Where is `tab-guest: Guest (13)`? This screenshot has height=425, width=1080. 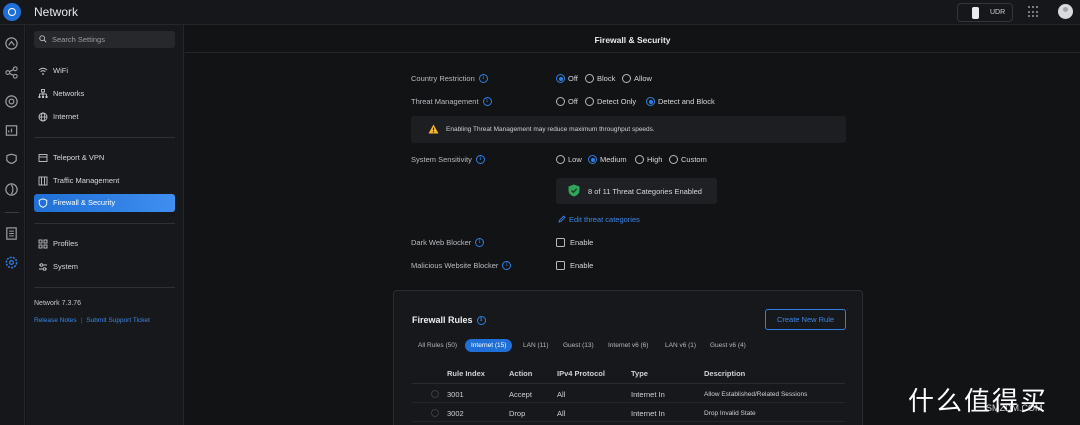 tab-guest: Guest (13) is located at coordinates (578, 345).